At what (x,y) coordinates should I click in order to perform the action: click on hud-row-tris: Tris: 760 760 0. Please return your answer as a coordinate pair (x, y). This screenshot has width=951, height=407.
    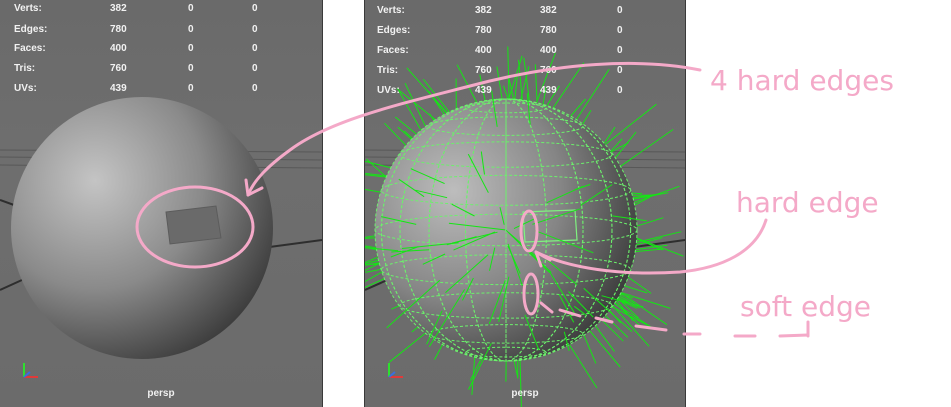
    Looking at the image, I should click on (525, 72).